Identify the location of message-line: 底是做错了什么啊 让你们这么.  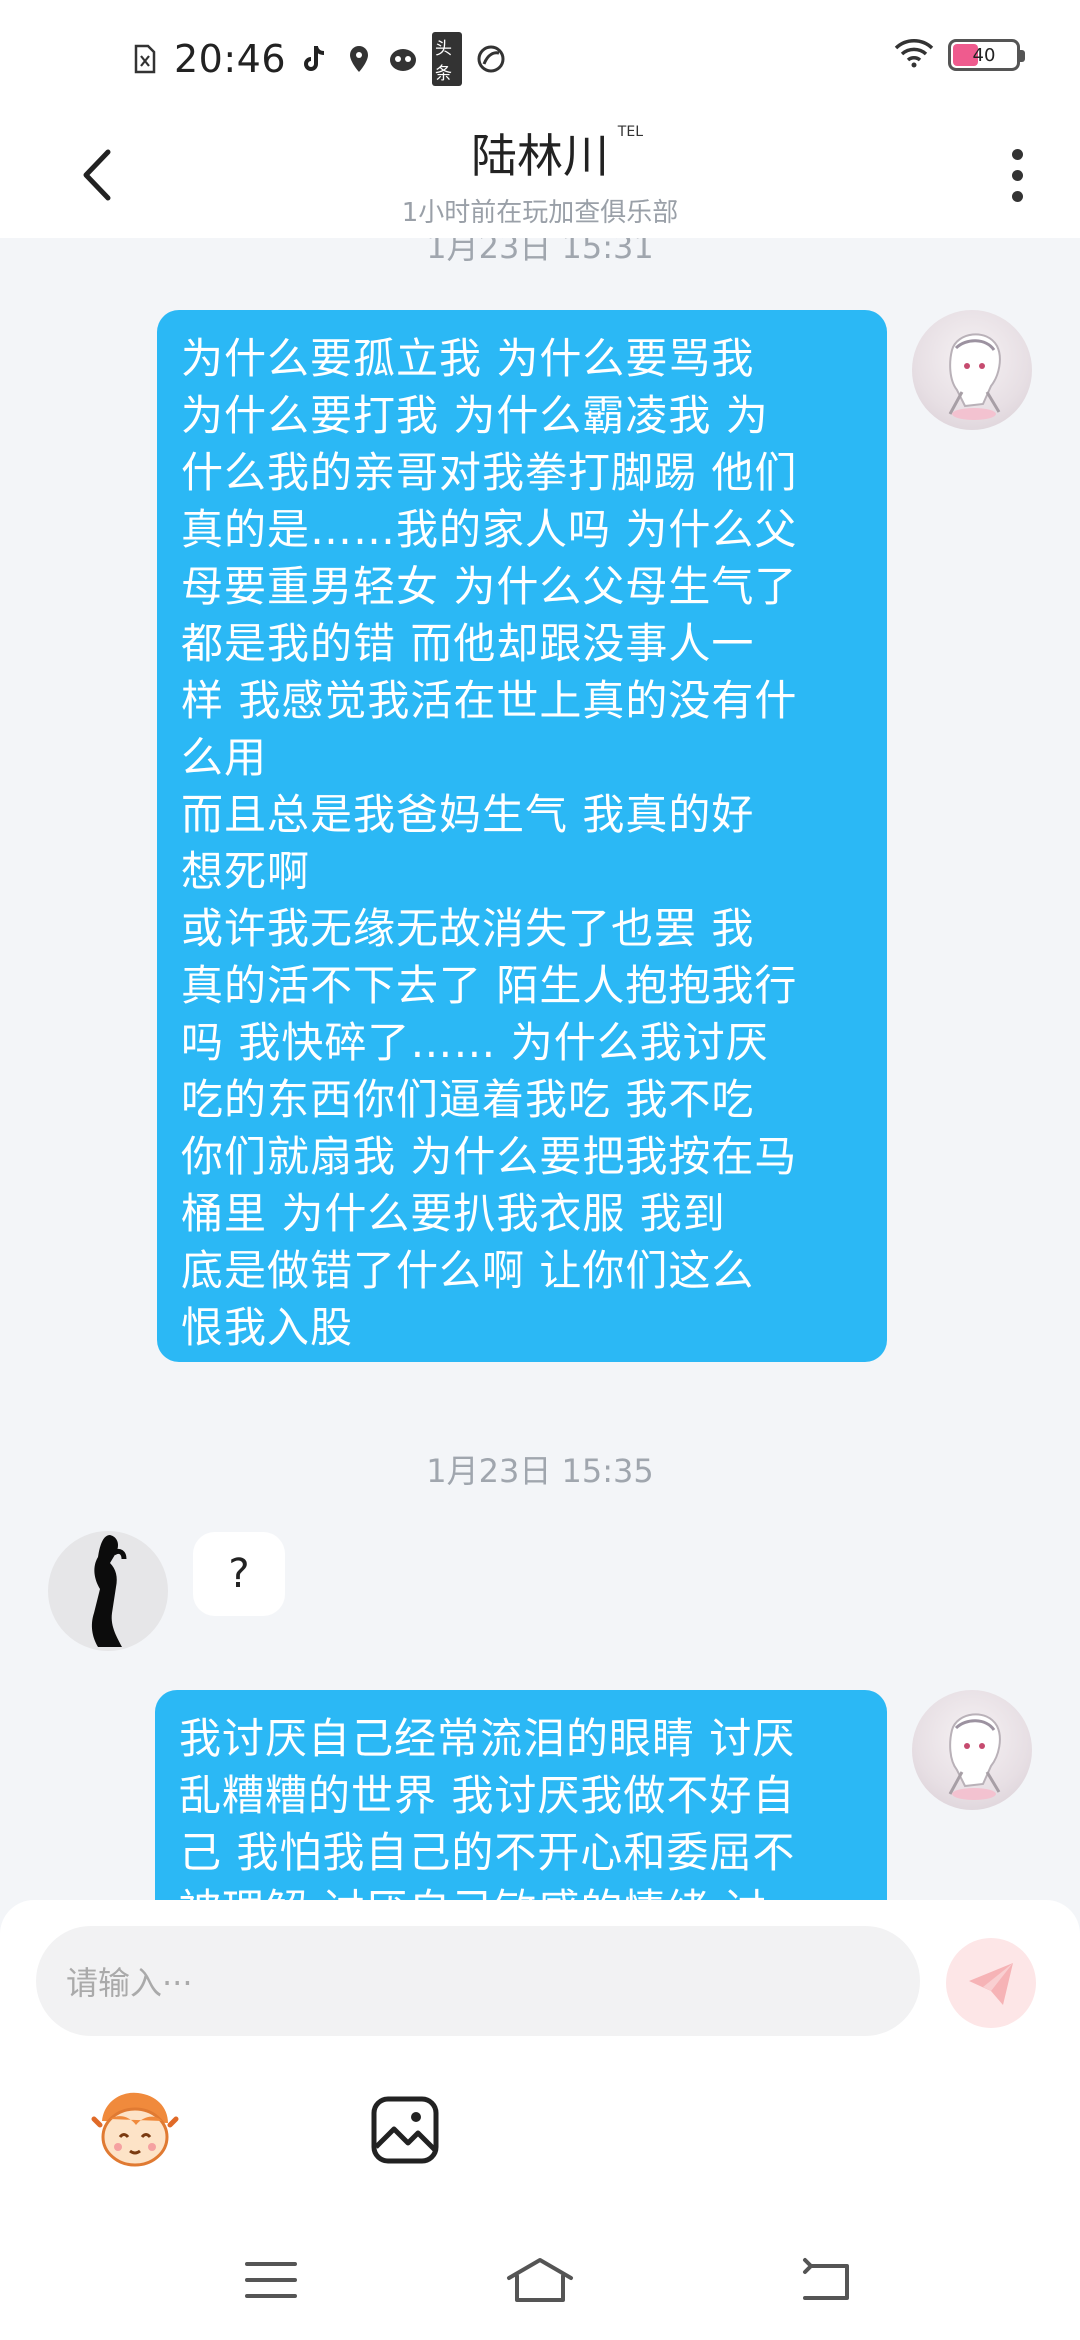
(468, 1270).